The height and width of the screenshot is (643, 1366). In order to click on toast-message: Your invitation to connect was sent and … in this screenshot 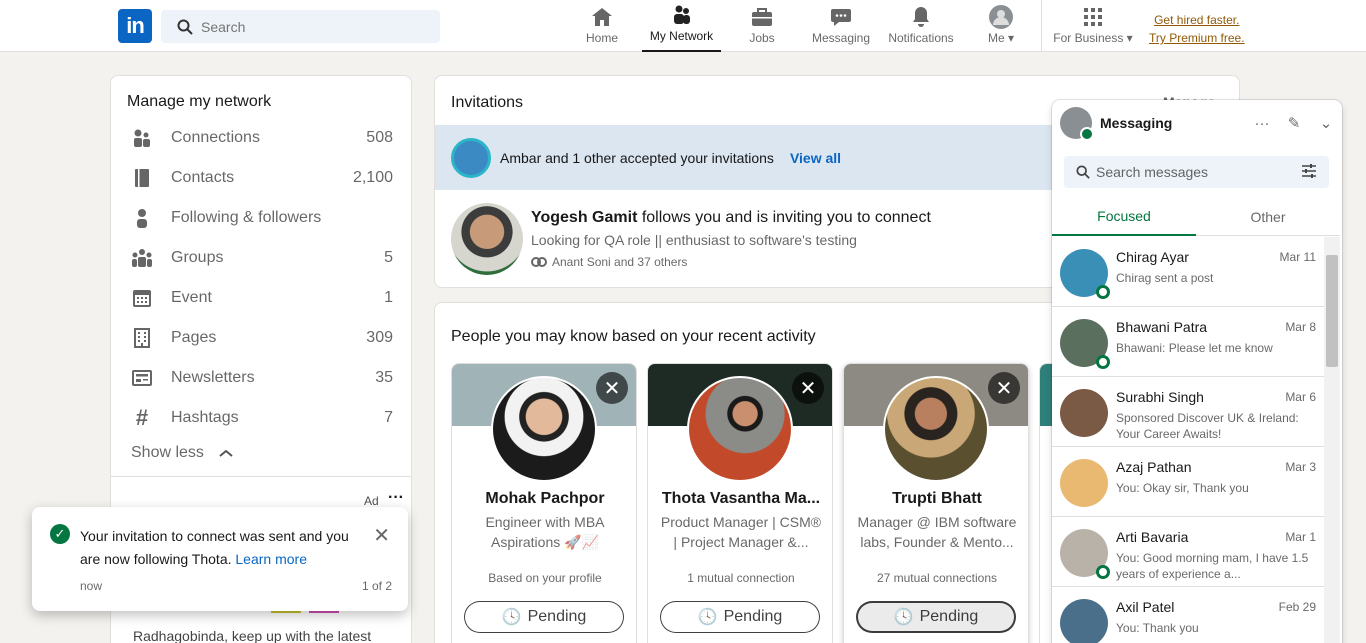, I will do `click(220, 548)`.